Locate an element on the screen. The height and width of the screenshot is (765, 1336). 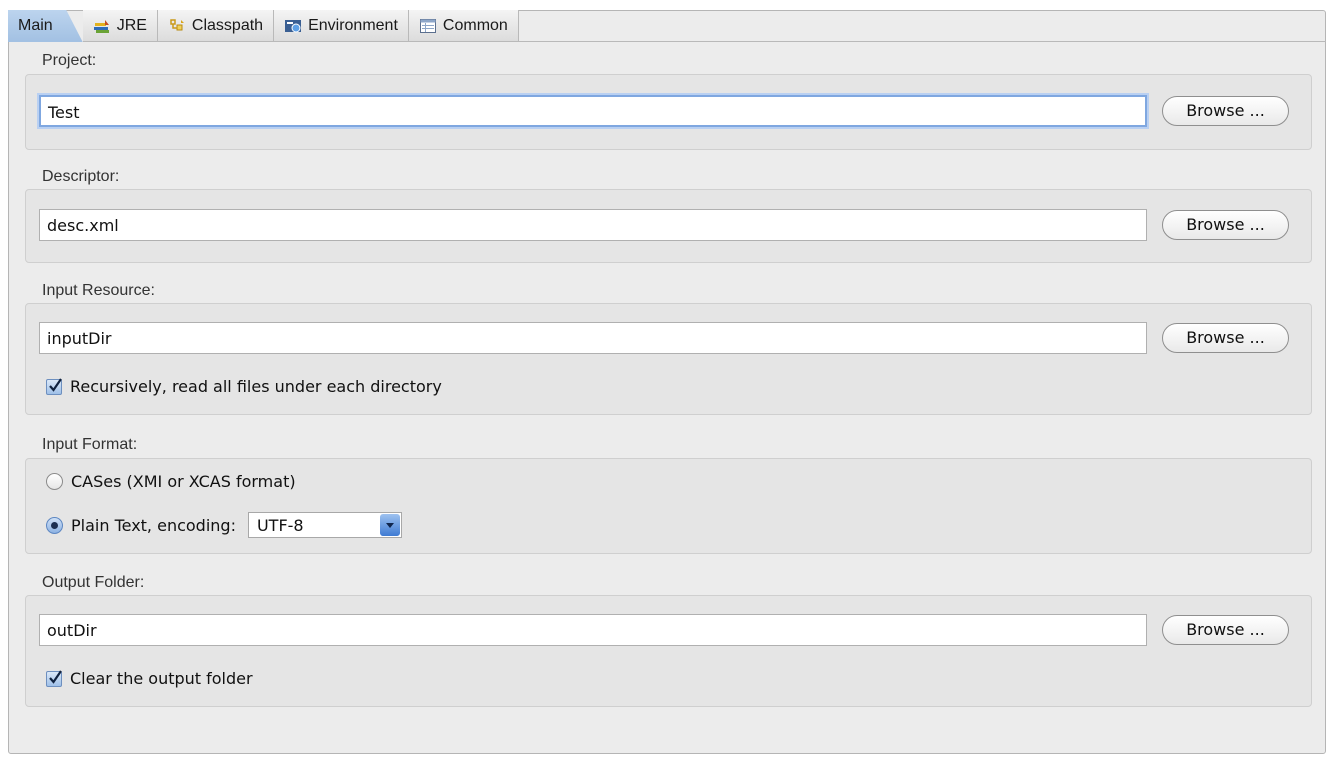
tab-environment: Environment is located at coordinates (341, 26).